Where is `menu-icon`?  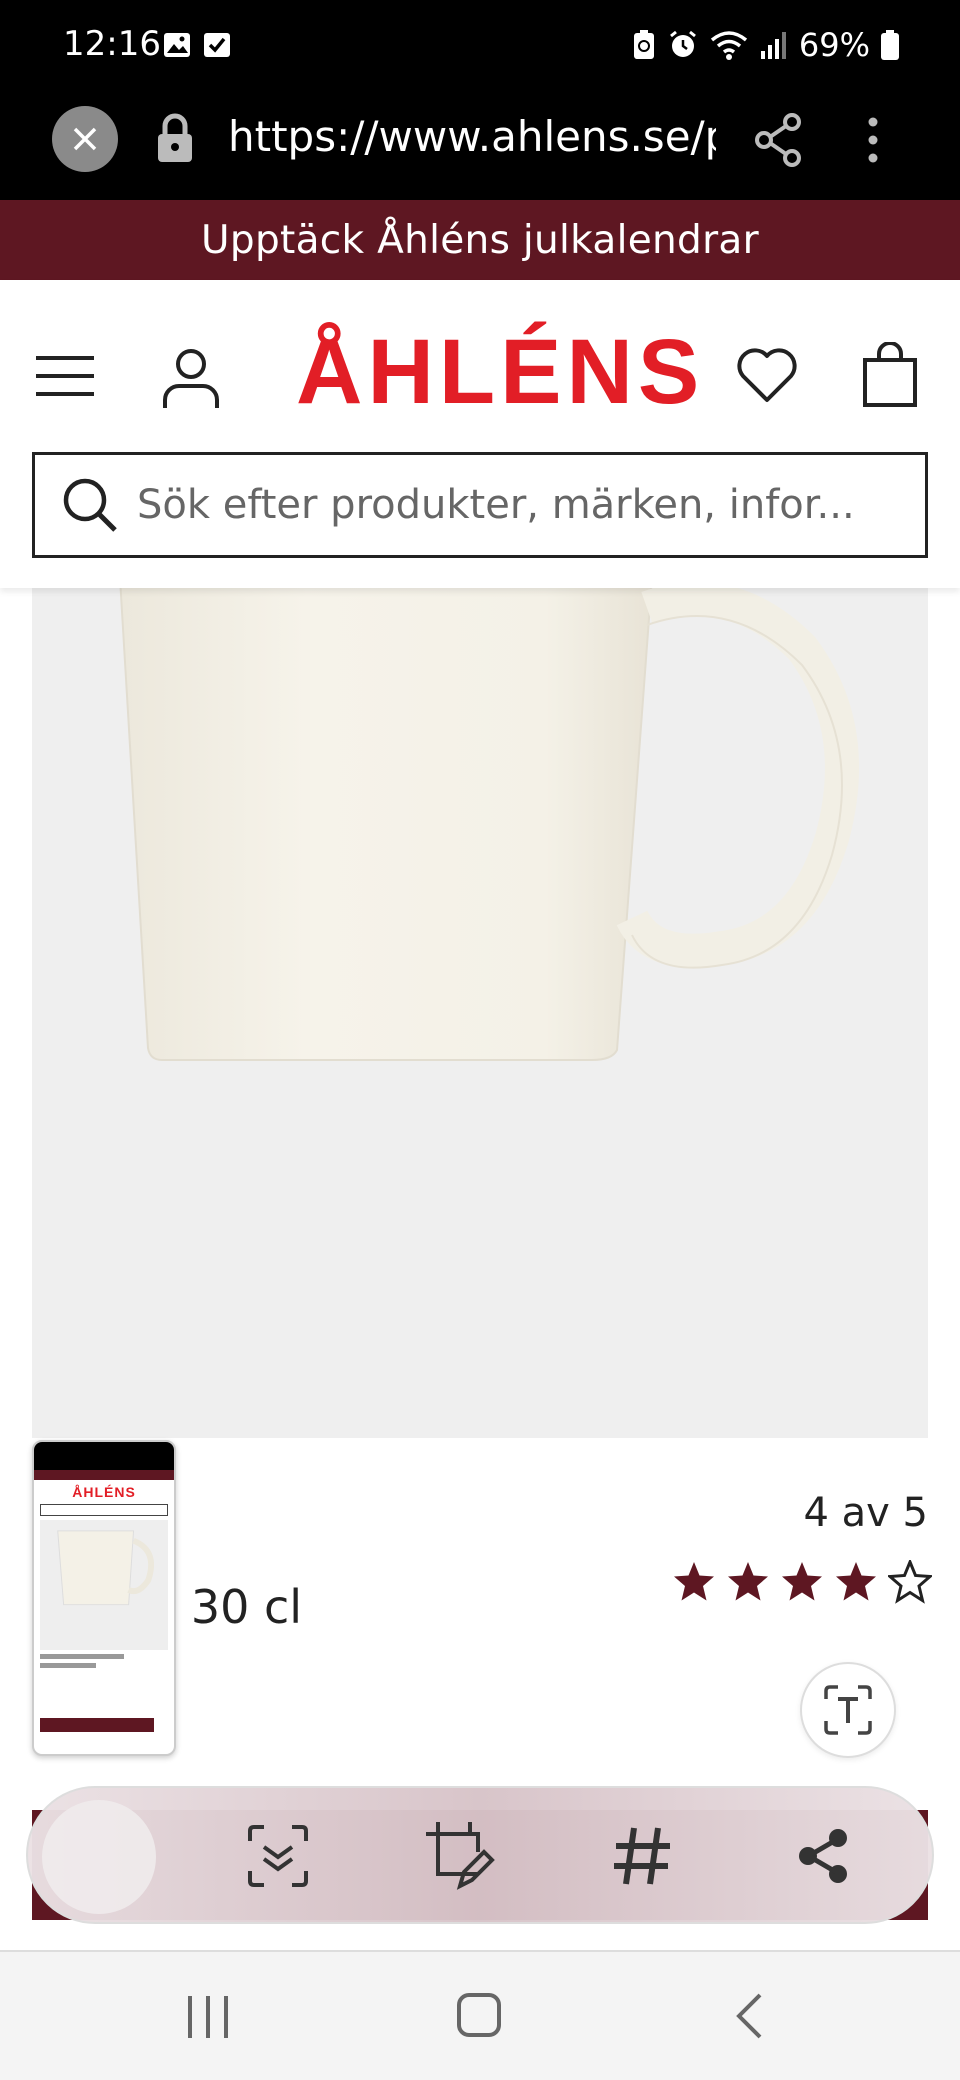
menu-icon is located at coordinates (65, 376).